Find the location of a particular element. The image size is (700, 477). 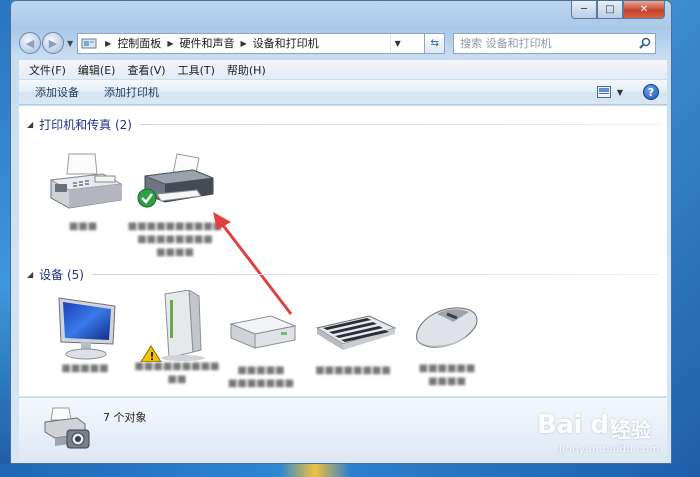

device-computer: ! ■■■■■■■■■ ■■ is located at coordinates (177, 337).